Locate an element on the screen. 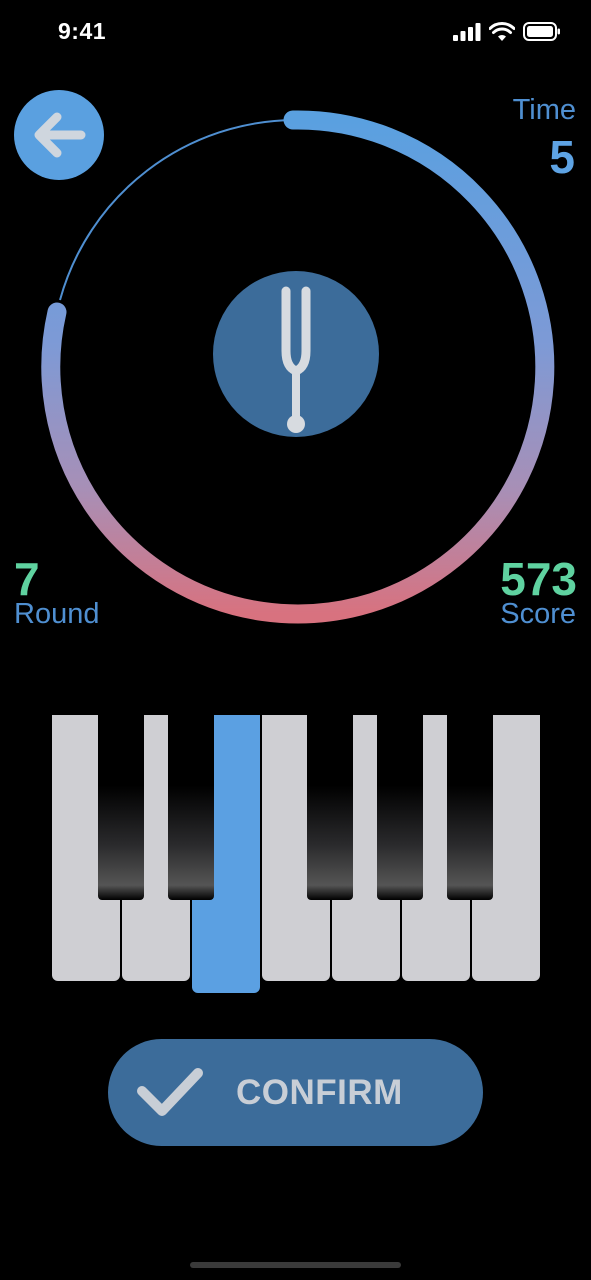  checkmark-icon is located at coordinates (170, 1092).